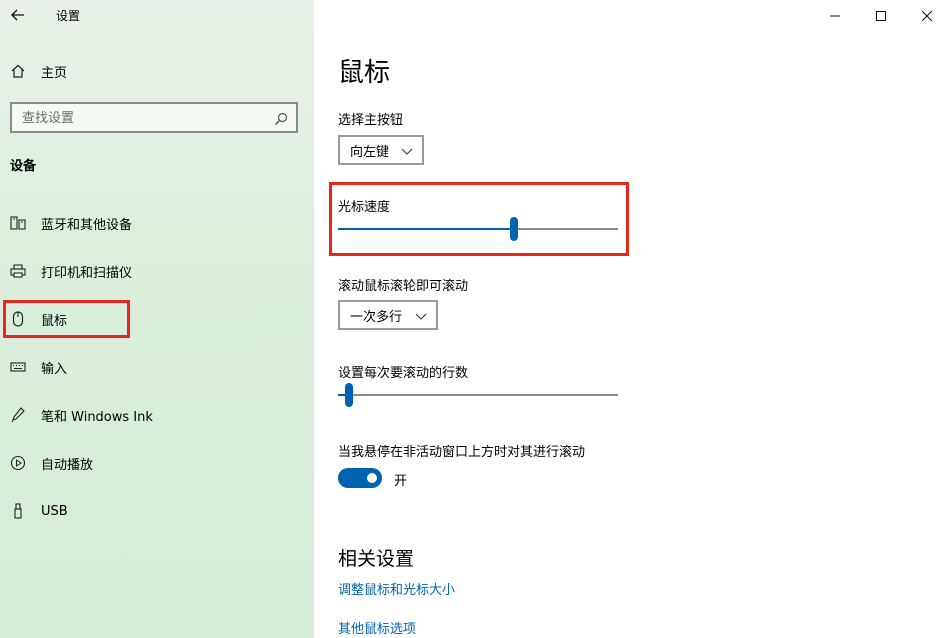  What do you see at coordinates (157, 415) in the screenshot?
I see `nav-pen: 笔和 Windows Ink` at bounding box center [157, 415].